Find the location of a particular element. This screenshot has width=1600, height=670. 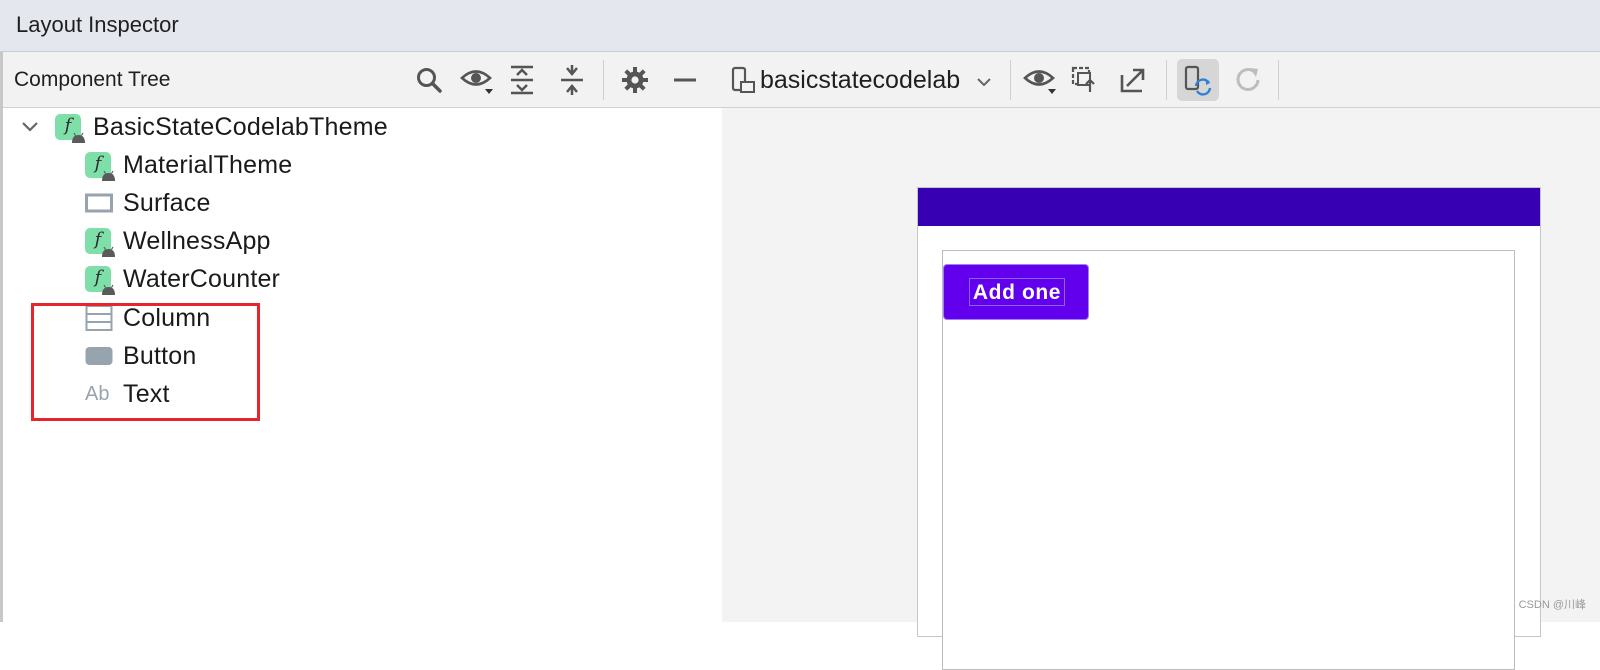

search-icon is located at coordinates (429, 80).